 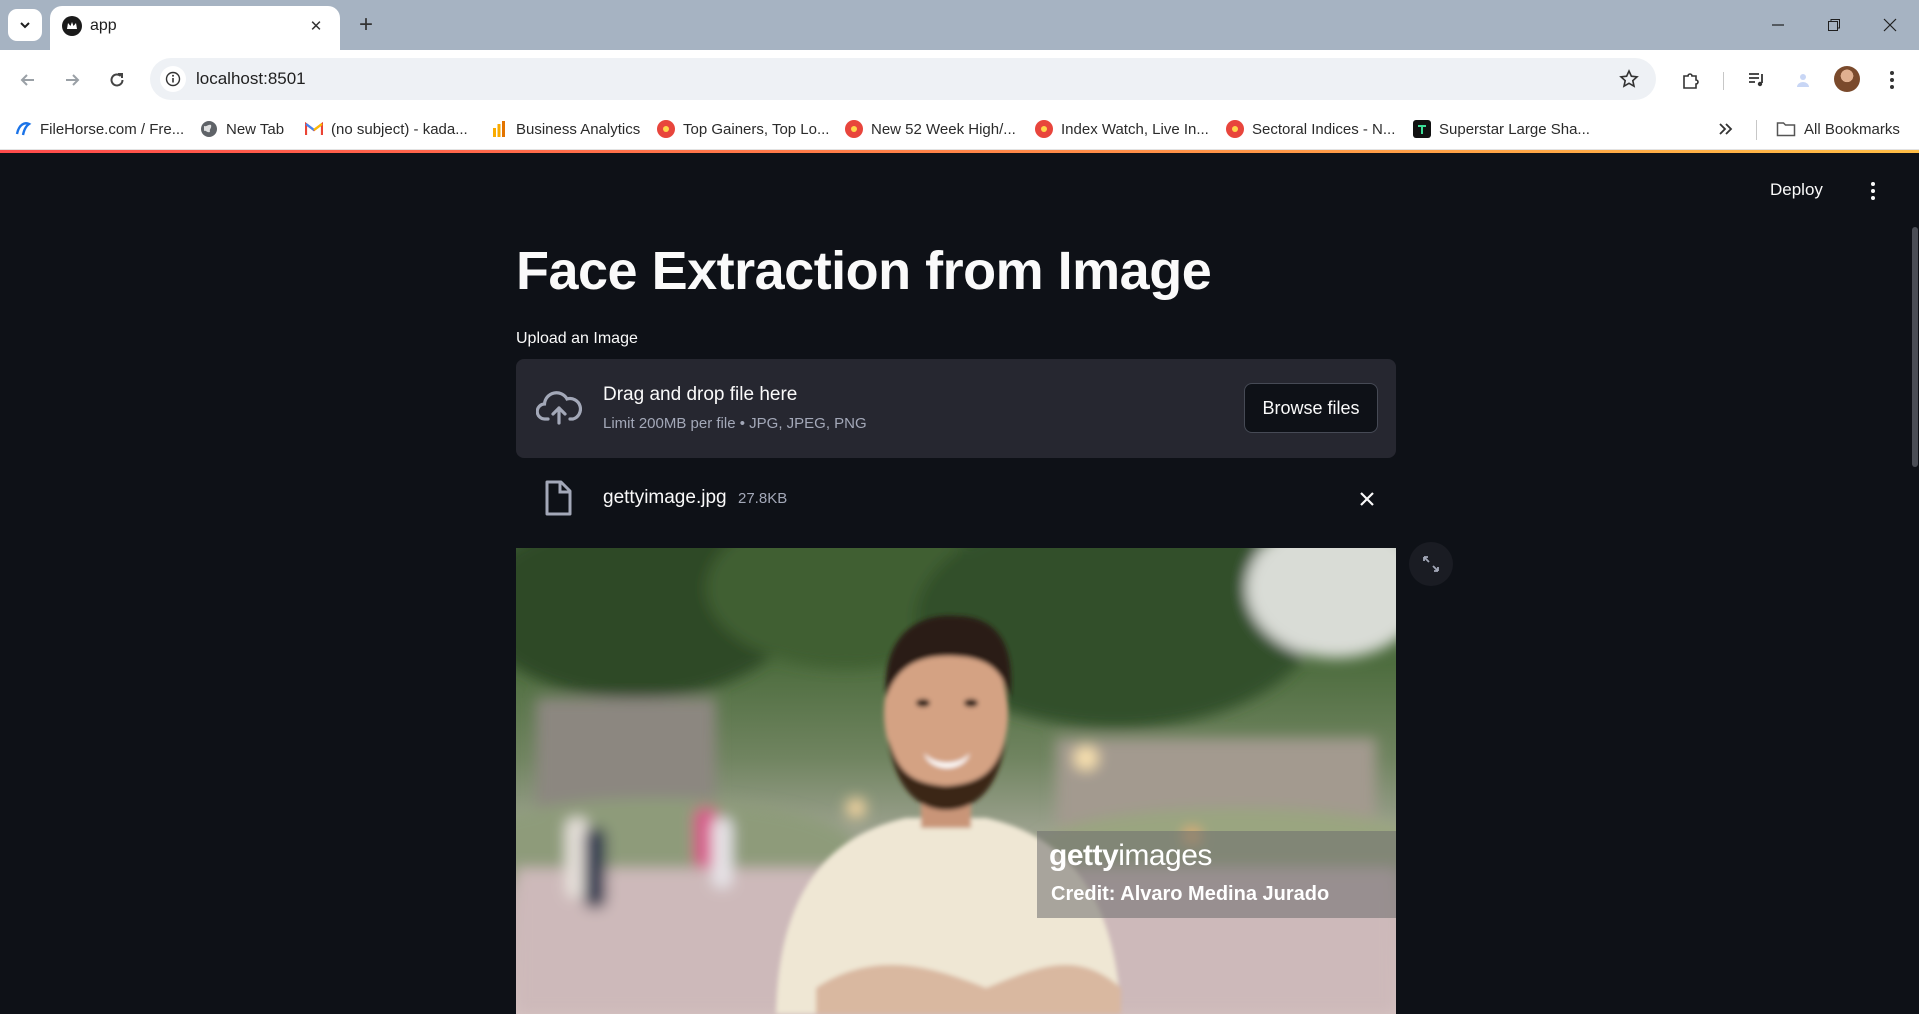 What do you see at coordinates (959, 151) in the screenshot?
I see `header-decoration` at bounding box center [959, 151].